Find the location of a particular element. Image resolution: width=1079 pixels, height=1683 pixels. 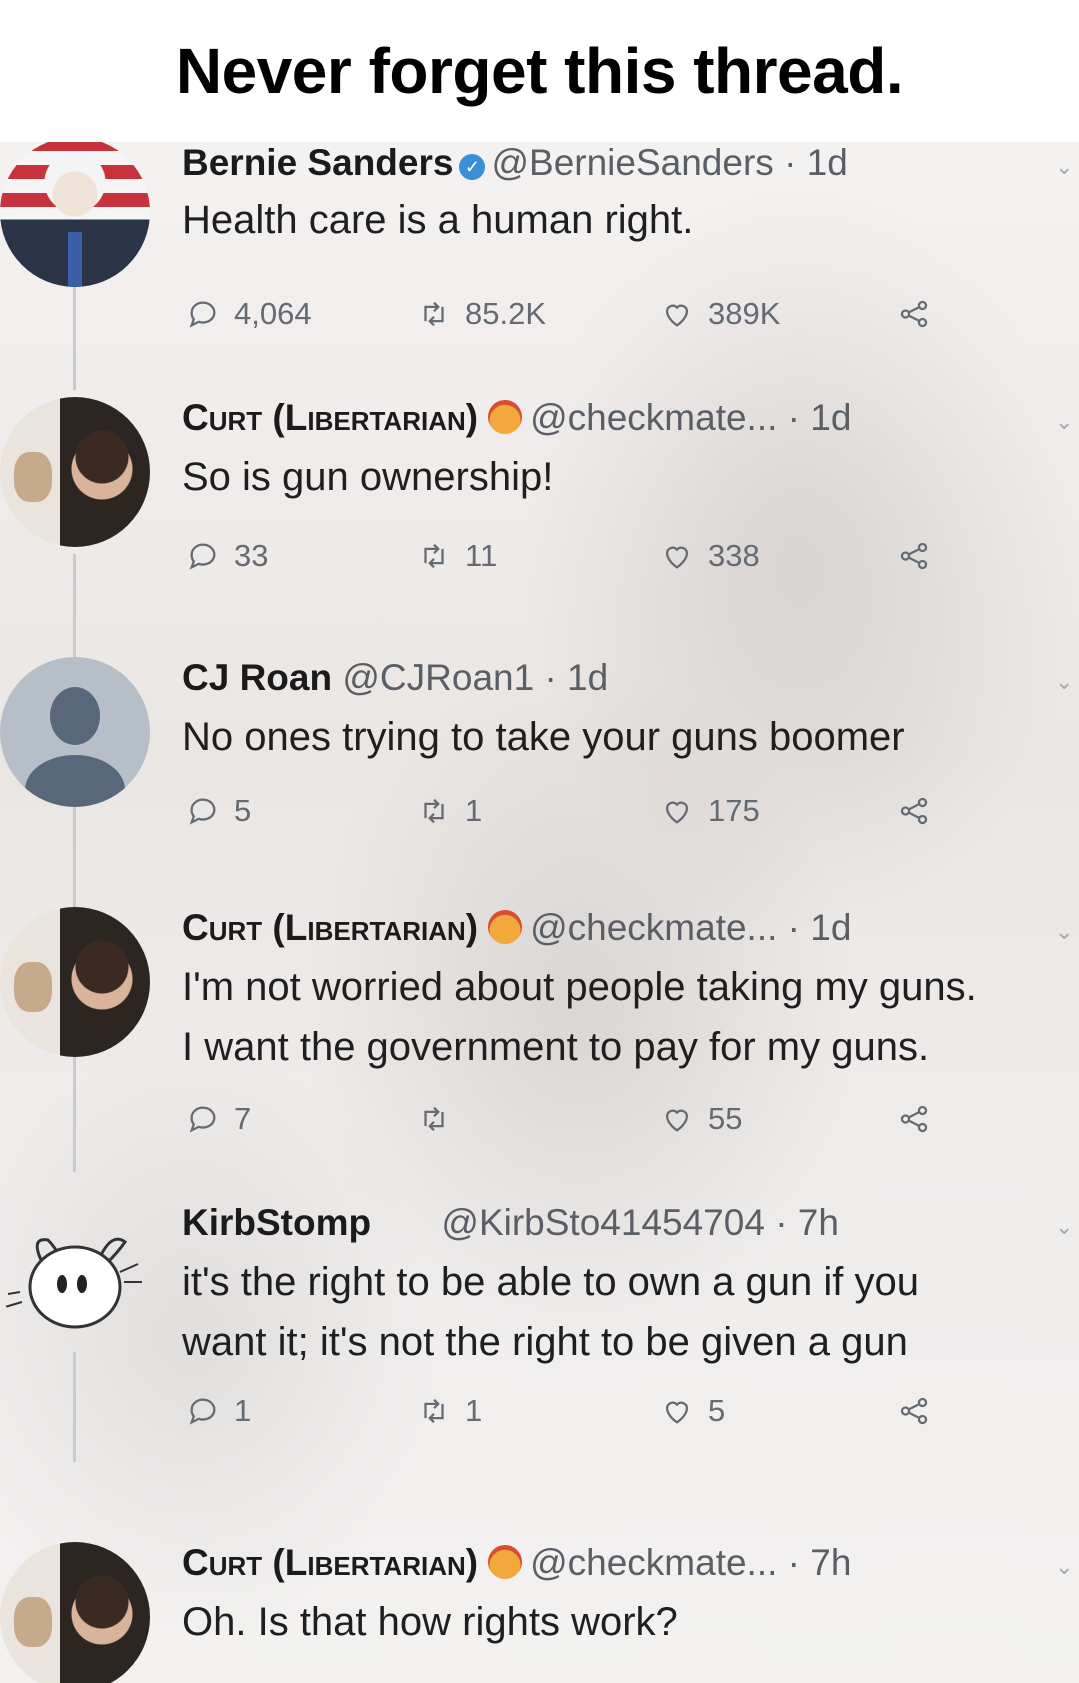

meme-caption: Never forget this thread. is located at coordinates (539, 71).